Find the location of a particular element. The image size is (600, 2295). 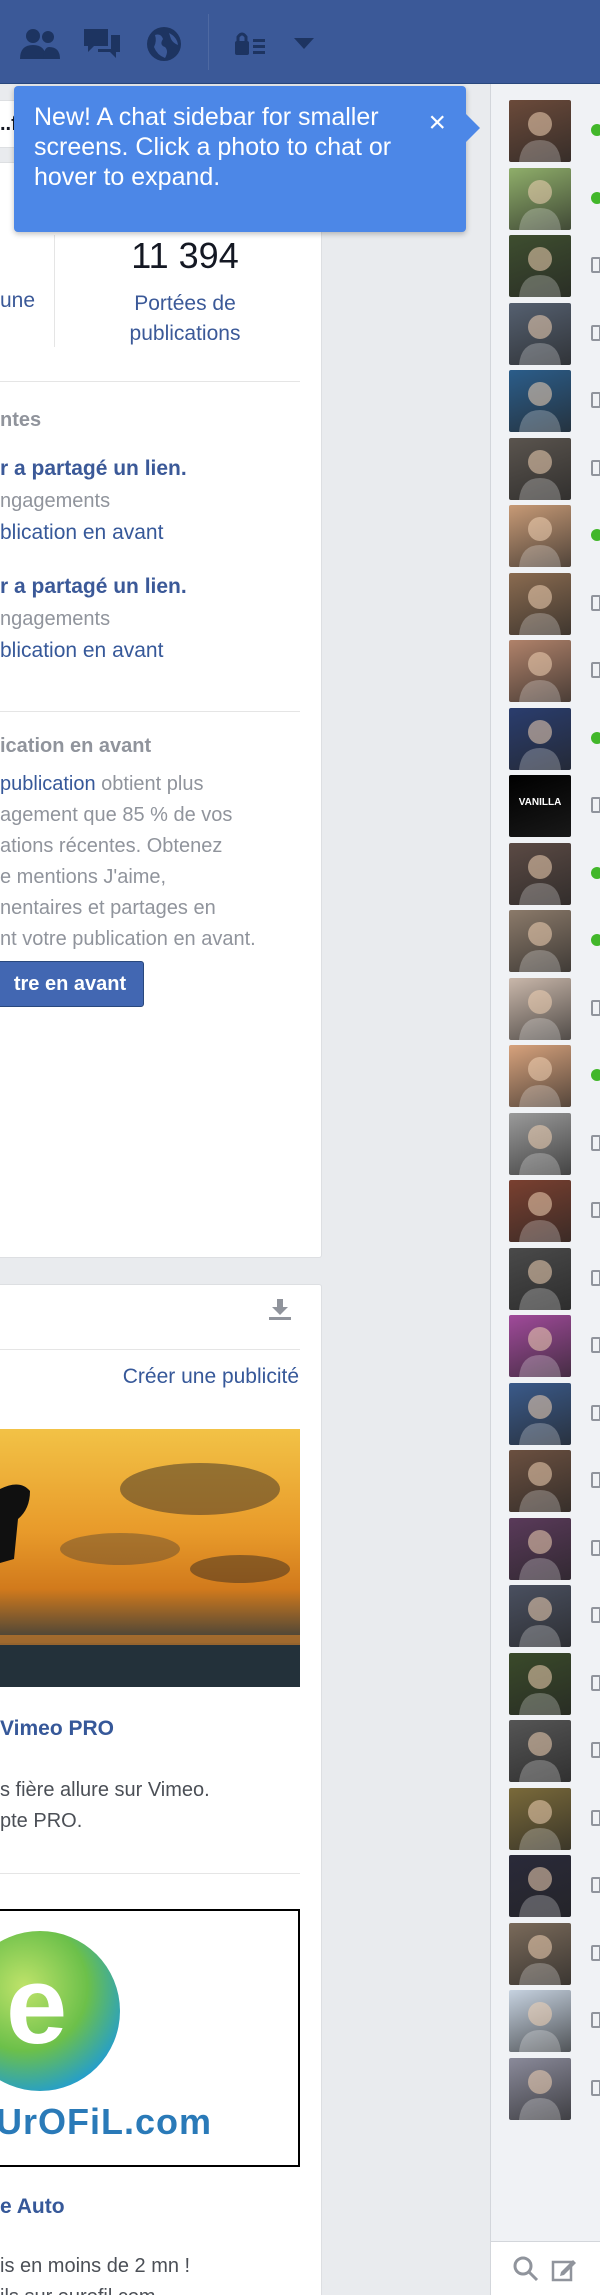

boost-post-name-link: publication is located at coordinates (48, 784).